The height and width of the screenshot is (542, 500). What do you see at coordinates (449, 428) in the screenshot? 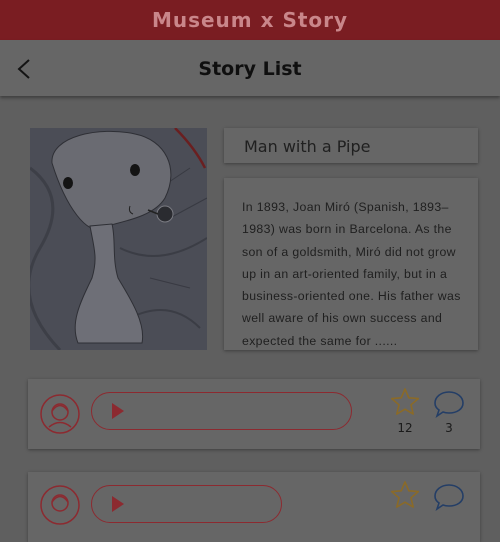
I see `comment-count: 3` at bounding box center [449, 428].